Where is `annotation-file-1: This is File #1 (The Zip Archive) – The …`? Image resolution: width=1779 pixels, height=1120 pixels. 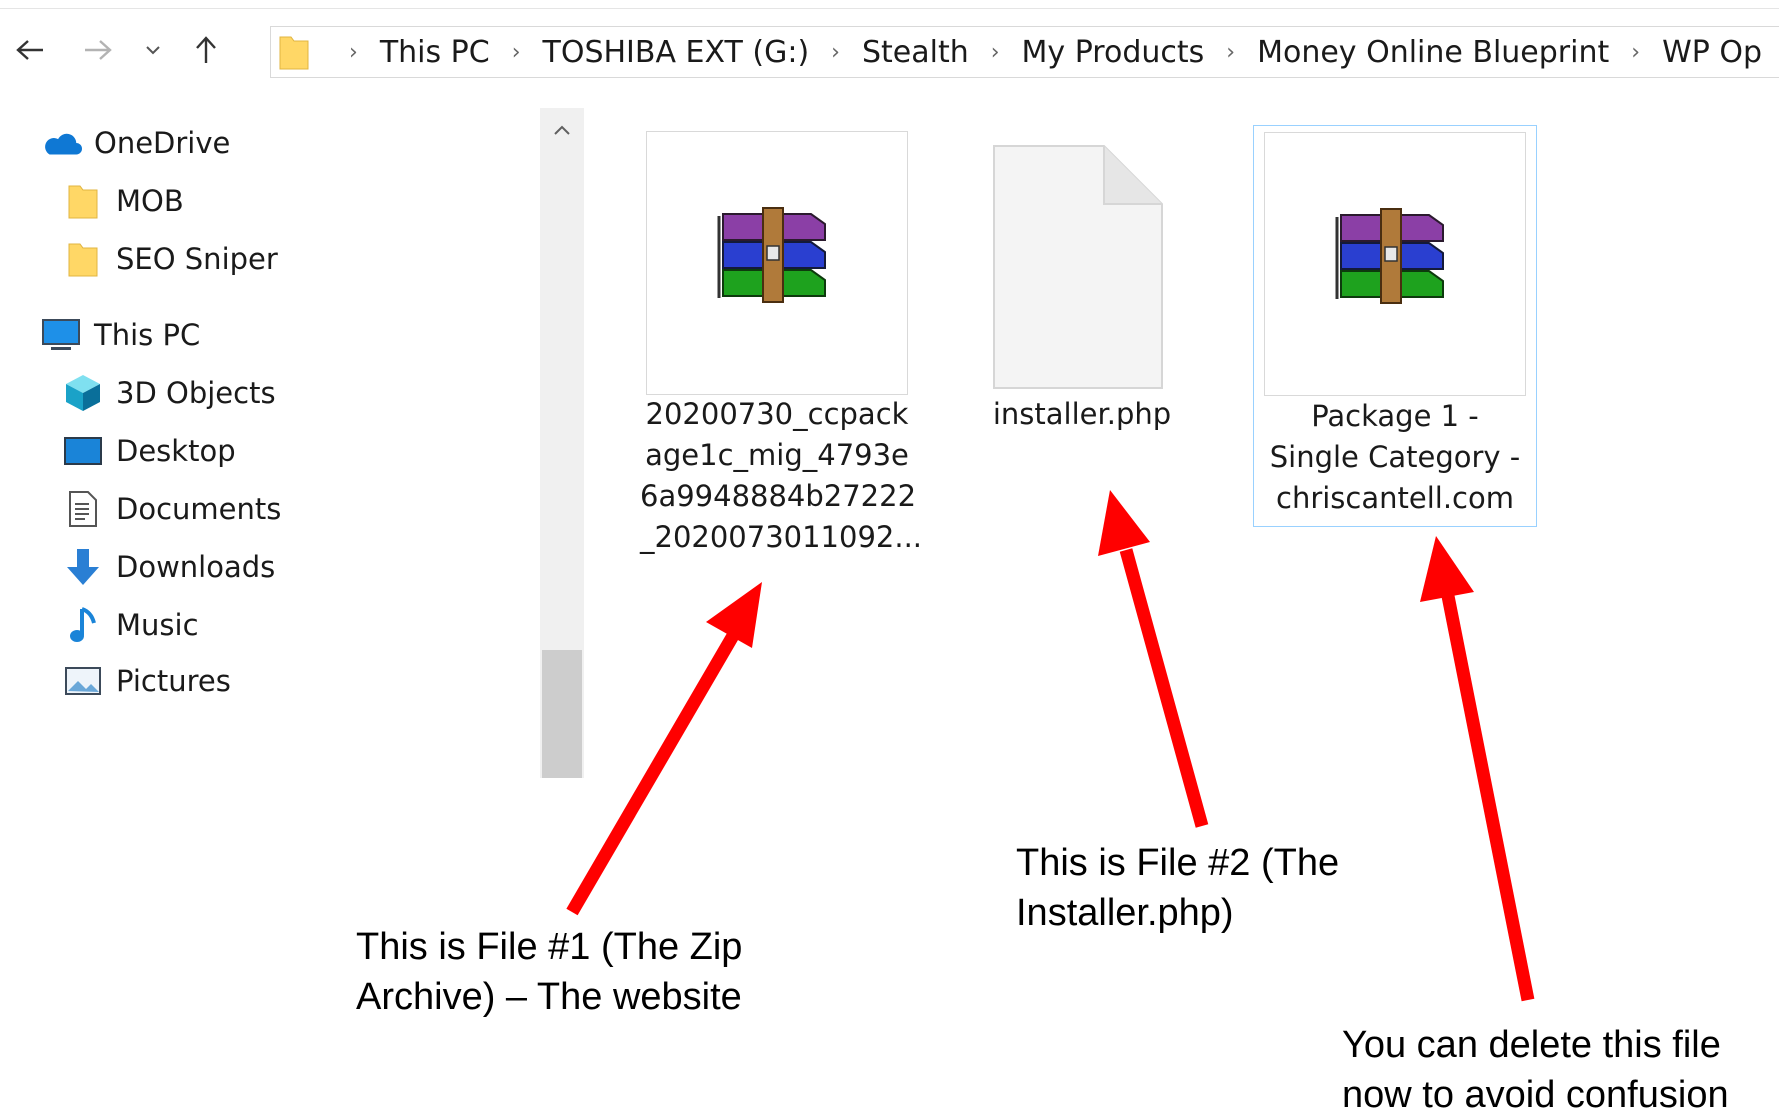
annotation-file-1: This is File #1 (The Zip Archive) – The … is located at coordinates (549, 972).